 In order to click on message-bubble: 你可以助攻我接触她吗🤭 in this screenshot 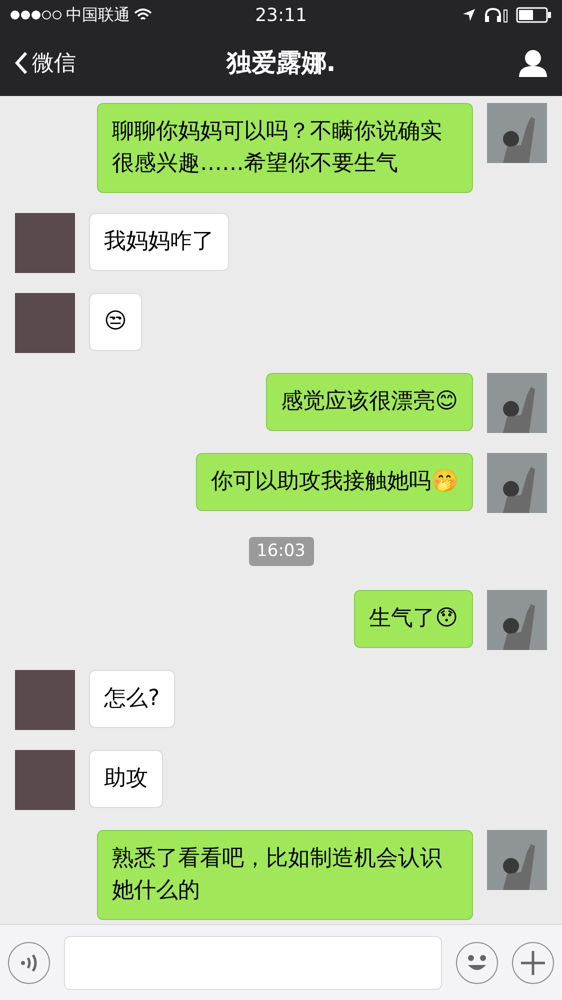, I will do `click(334, 481)`.